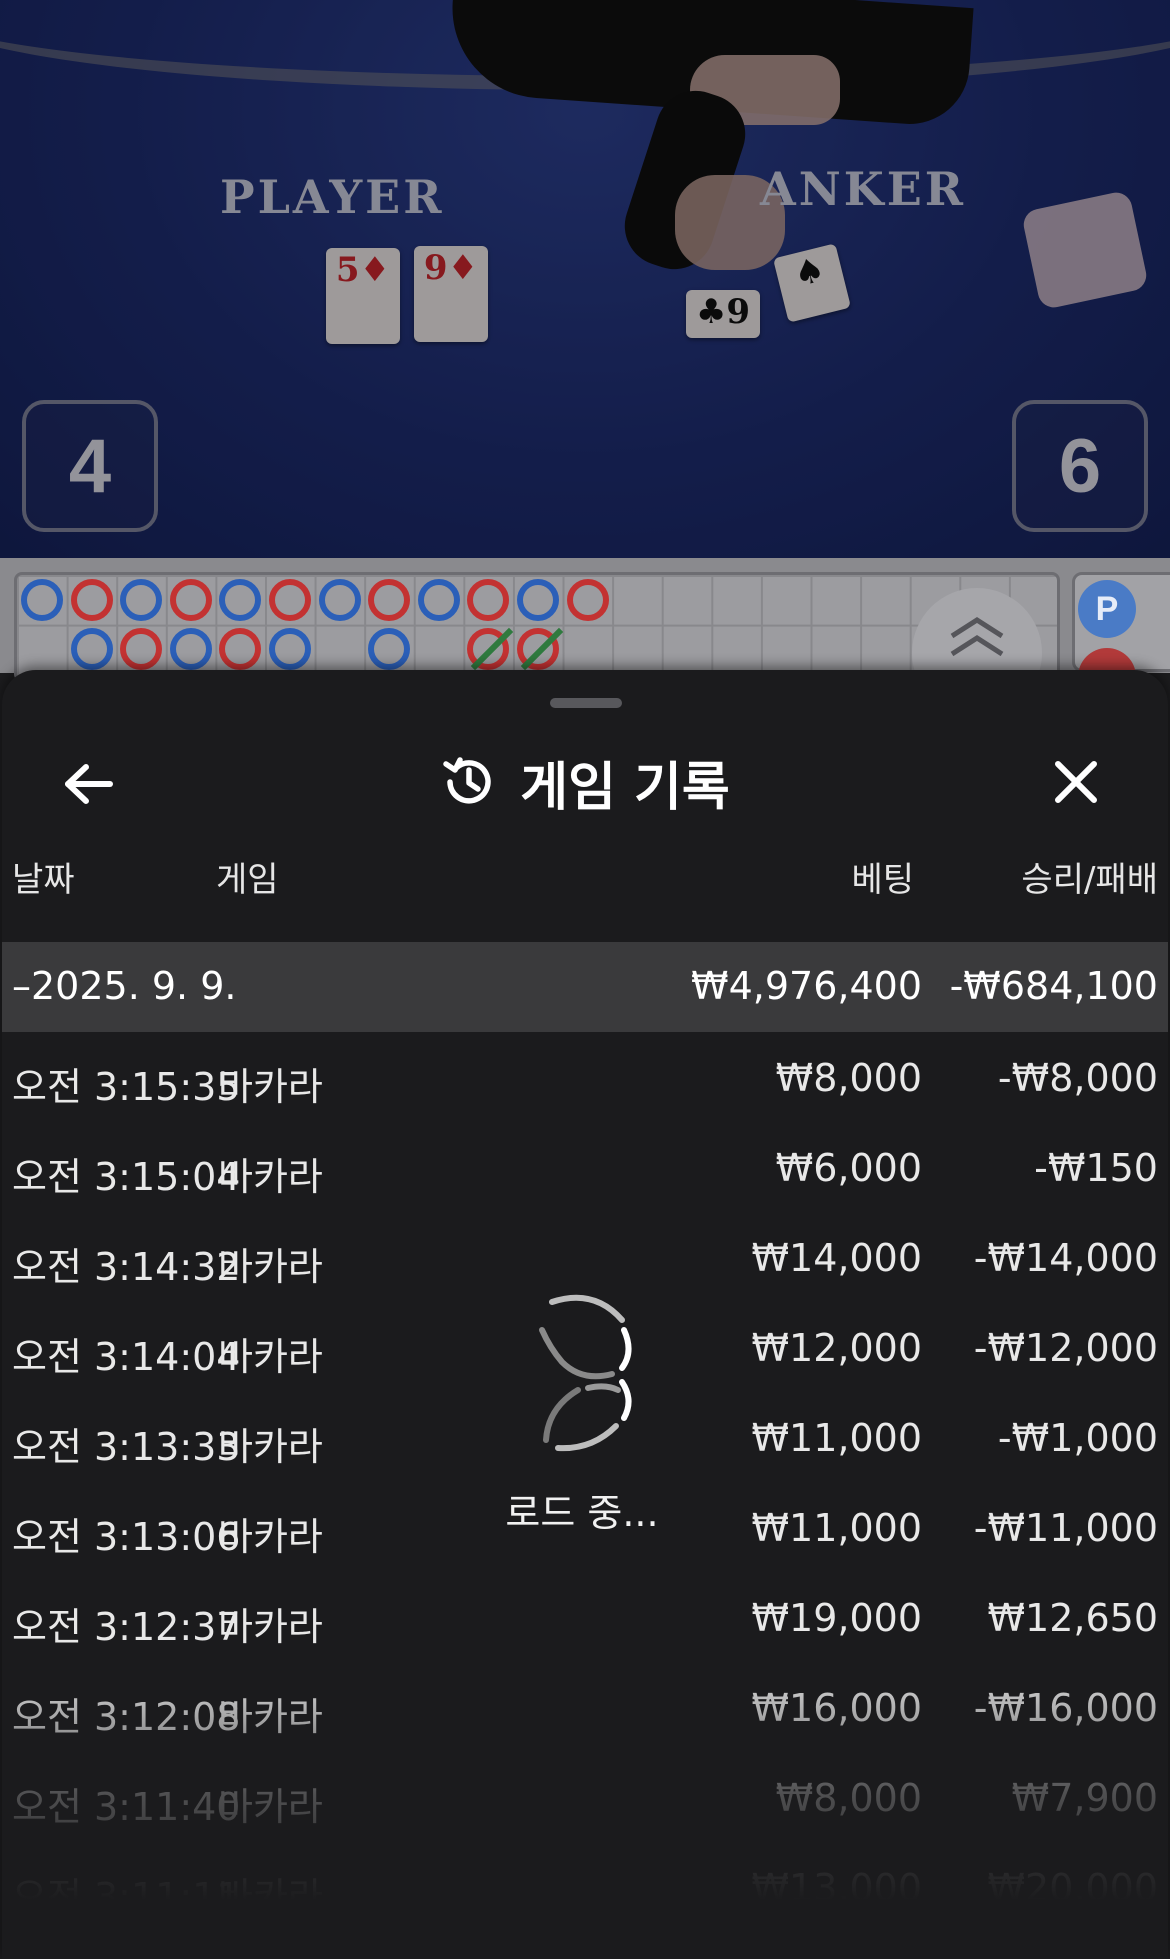  I want to click on row-bet: ₩14,000, so click(836, 1258).